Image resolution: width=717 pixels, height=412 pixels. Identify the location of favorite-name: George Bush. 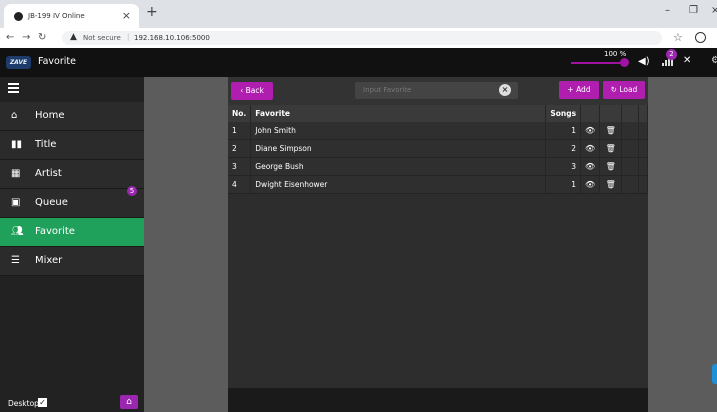
(398, 166).